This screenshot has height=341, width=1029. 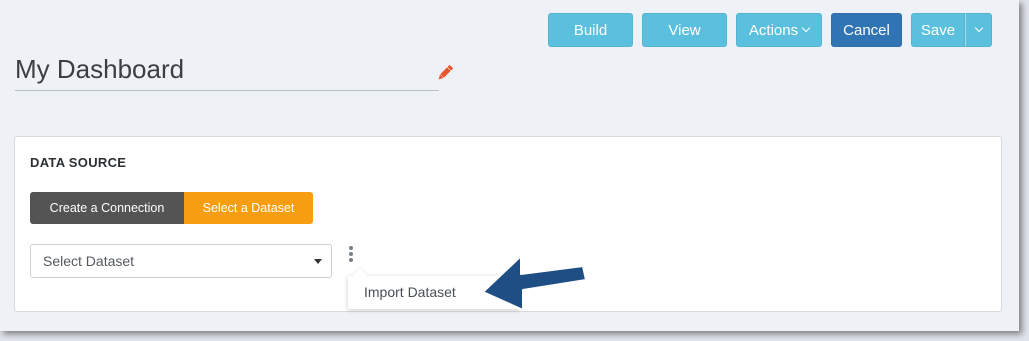 What do you see at coordinates (773, 30) in the screenshot?
I see `actions-button-label: Actions` at bounding box center [773, 30].